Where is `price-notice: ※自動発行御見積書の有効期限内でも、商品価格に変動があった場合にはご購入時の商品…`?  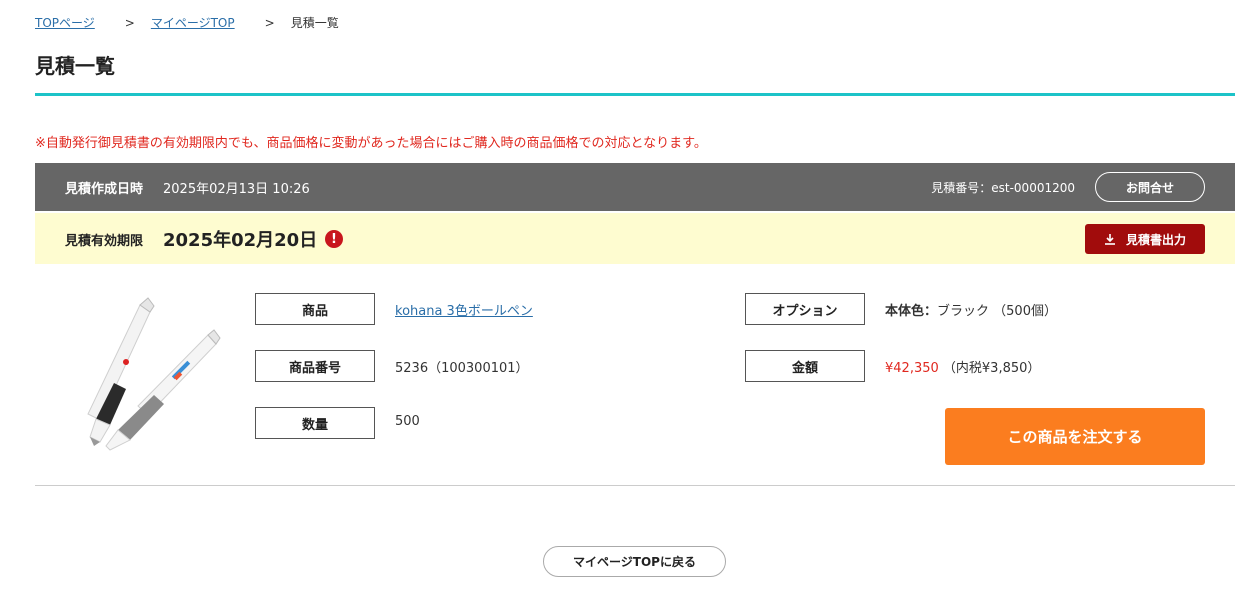 price-notice: ※自動発行御見積書の有効期限内でも、商品価格に変動があった場合にはご購入時の商品… is located at coordinates (371, 143).